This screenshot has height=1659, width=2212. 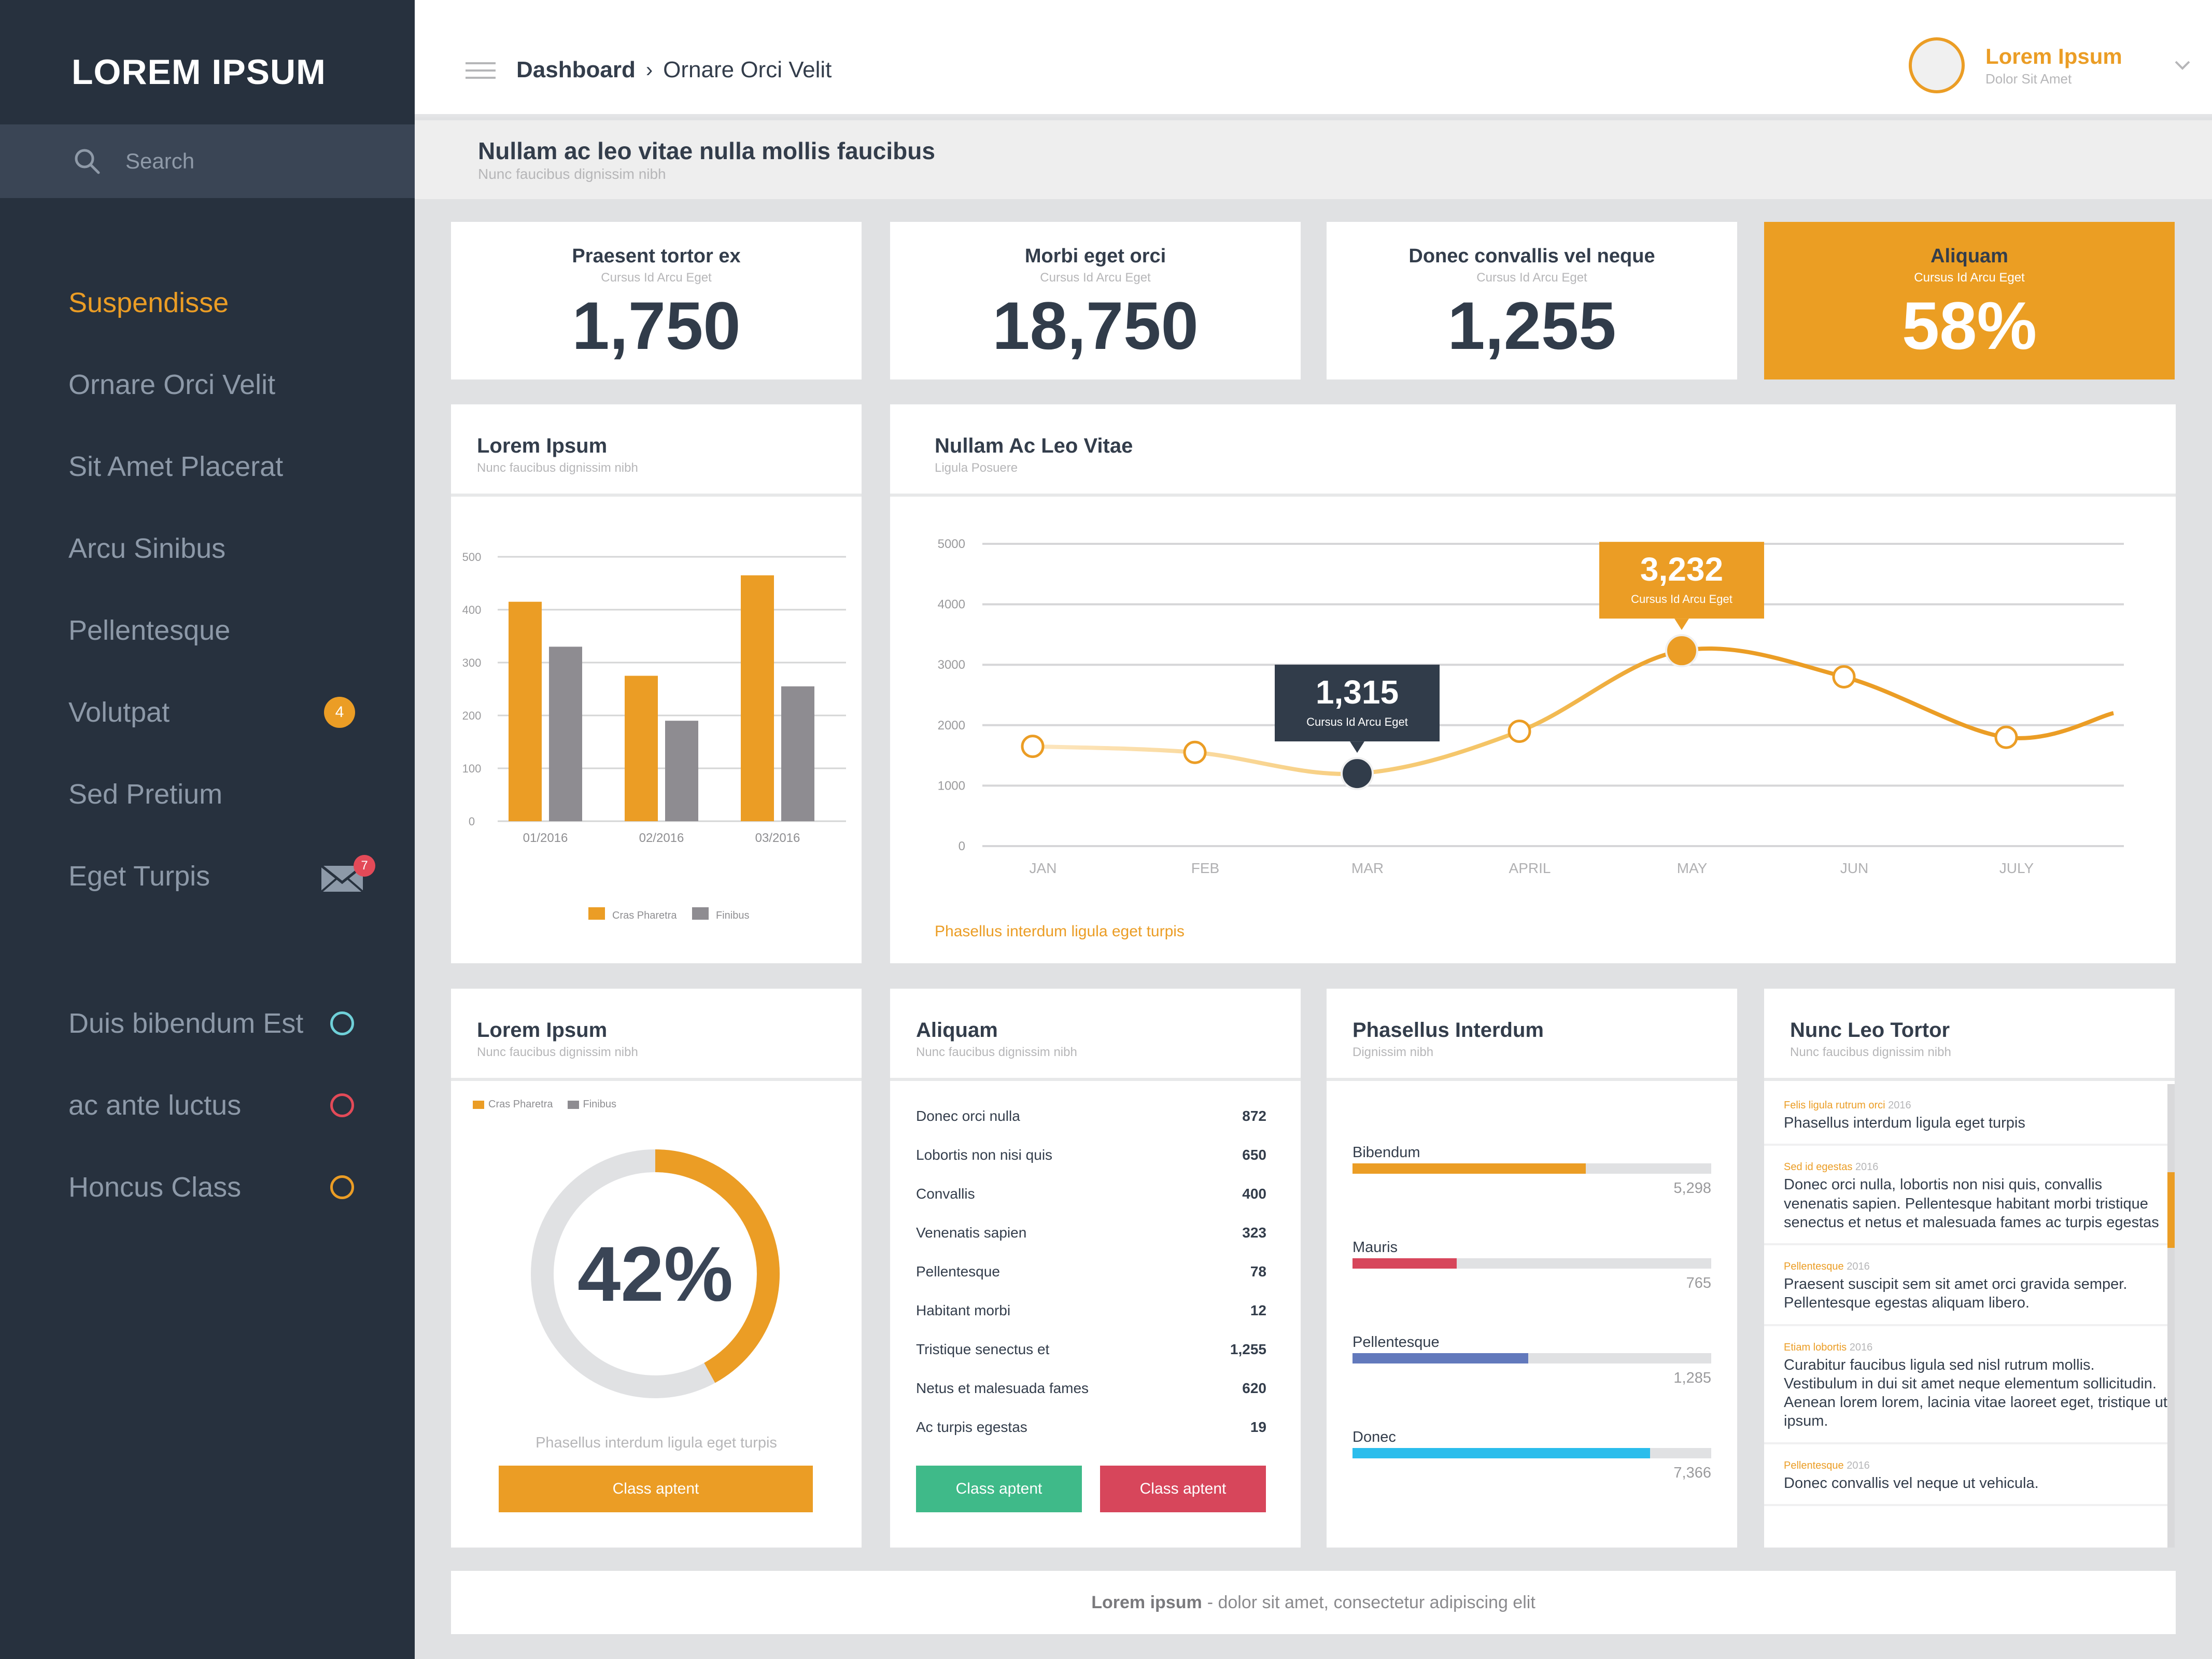 I want to click on card-subtitle: Ligula Posuere, so click(x=976, y=468).